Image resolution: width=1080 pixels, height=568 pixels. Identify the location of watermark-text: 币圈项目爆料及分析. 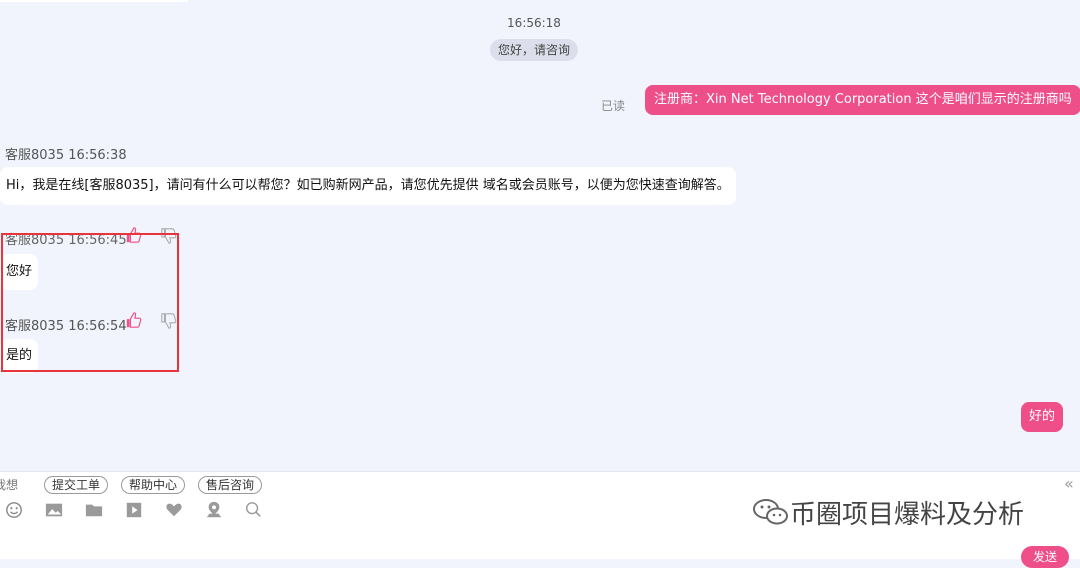
(907, 515).